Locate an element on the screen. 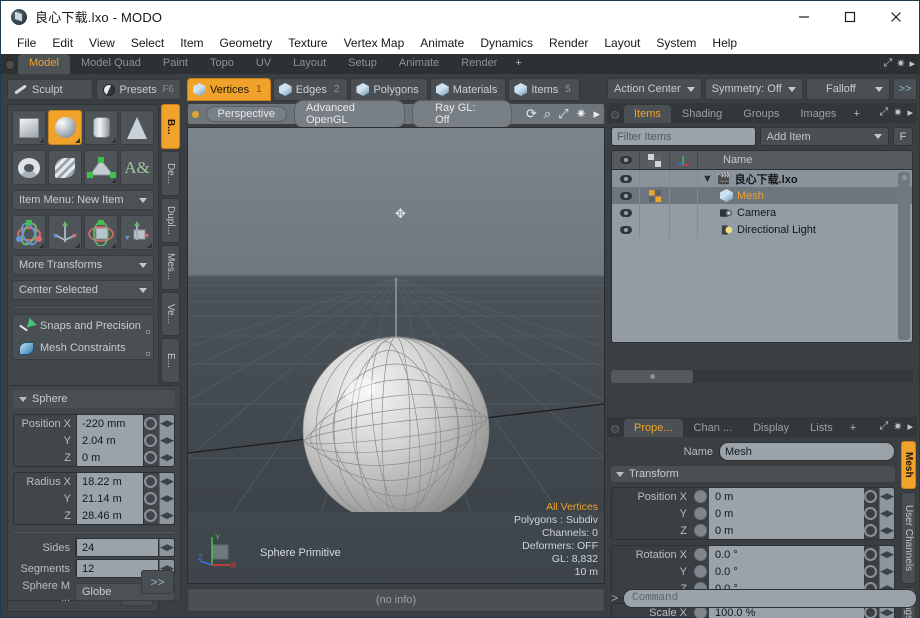 The width and height of the screenshot is (920, 618). position-z-field: 0 m is located at coordinates (786, 530).